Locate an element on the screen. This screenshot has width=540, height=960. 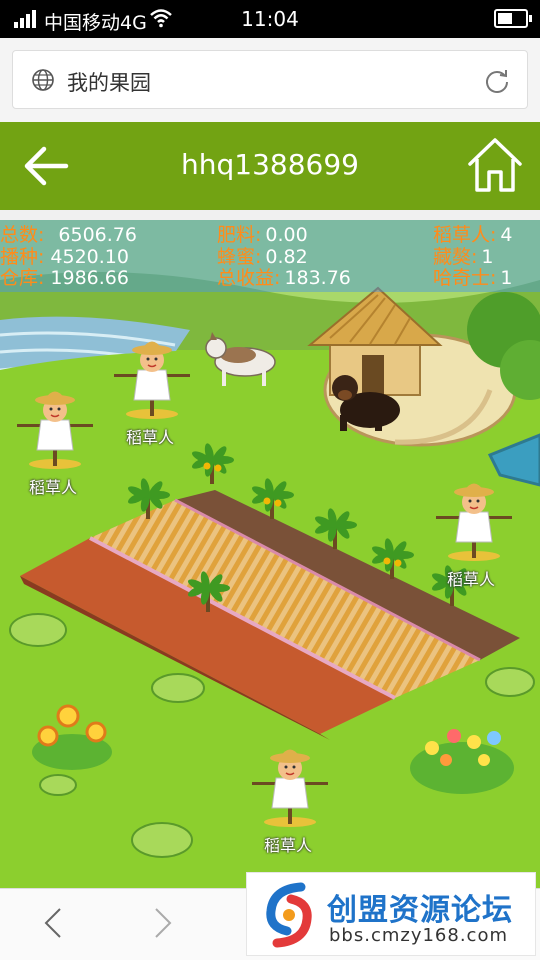
watermark-url: bbs.cmzy168.com is located at coordinates (419, 935).